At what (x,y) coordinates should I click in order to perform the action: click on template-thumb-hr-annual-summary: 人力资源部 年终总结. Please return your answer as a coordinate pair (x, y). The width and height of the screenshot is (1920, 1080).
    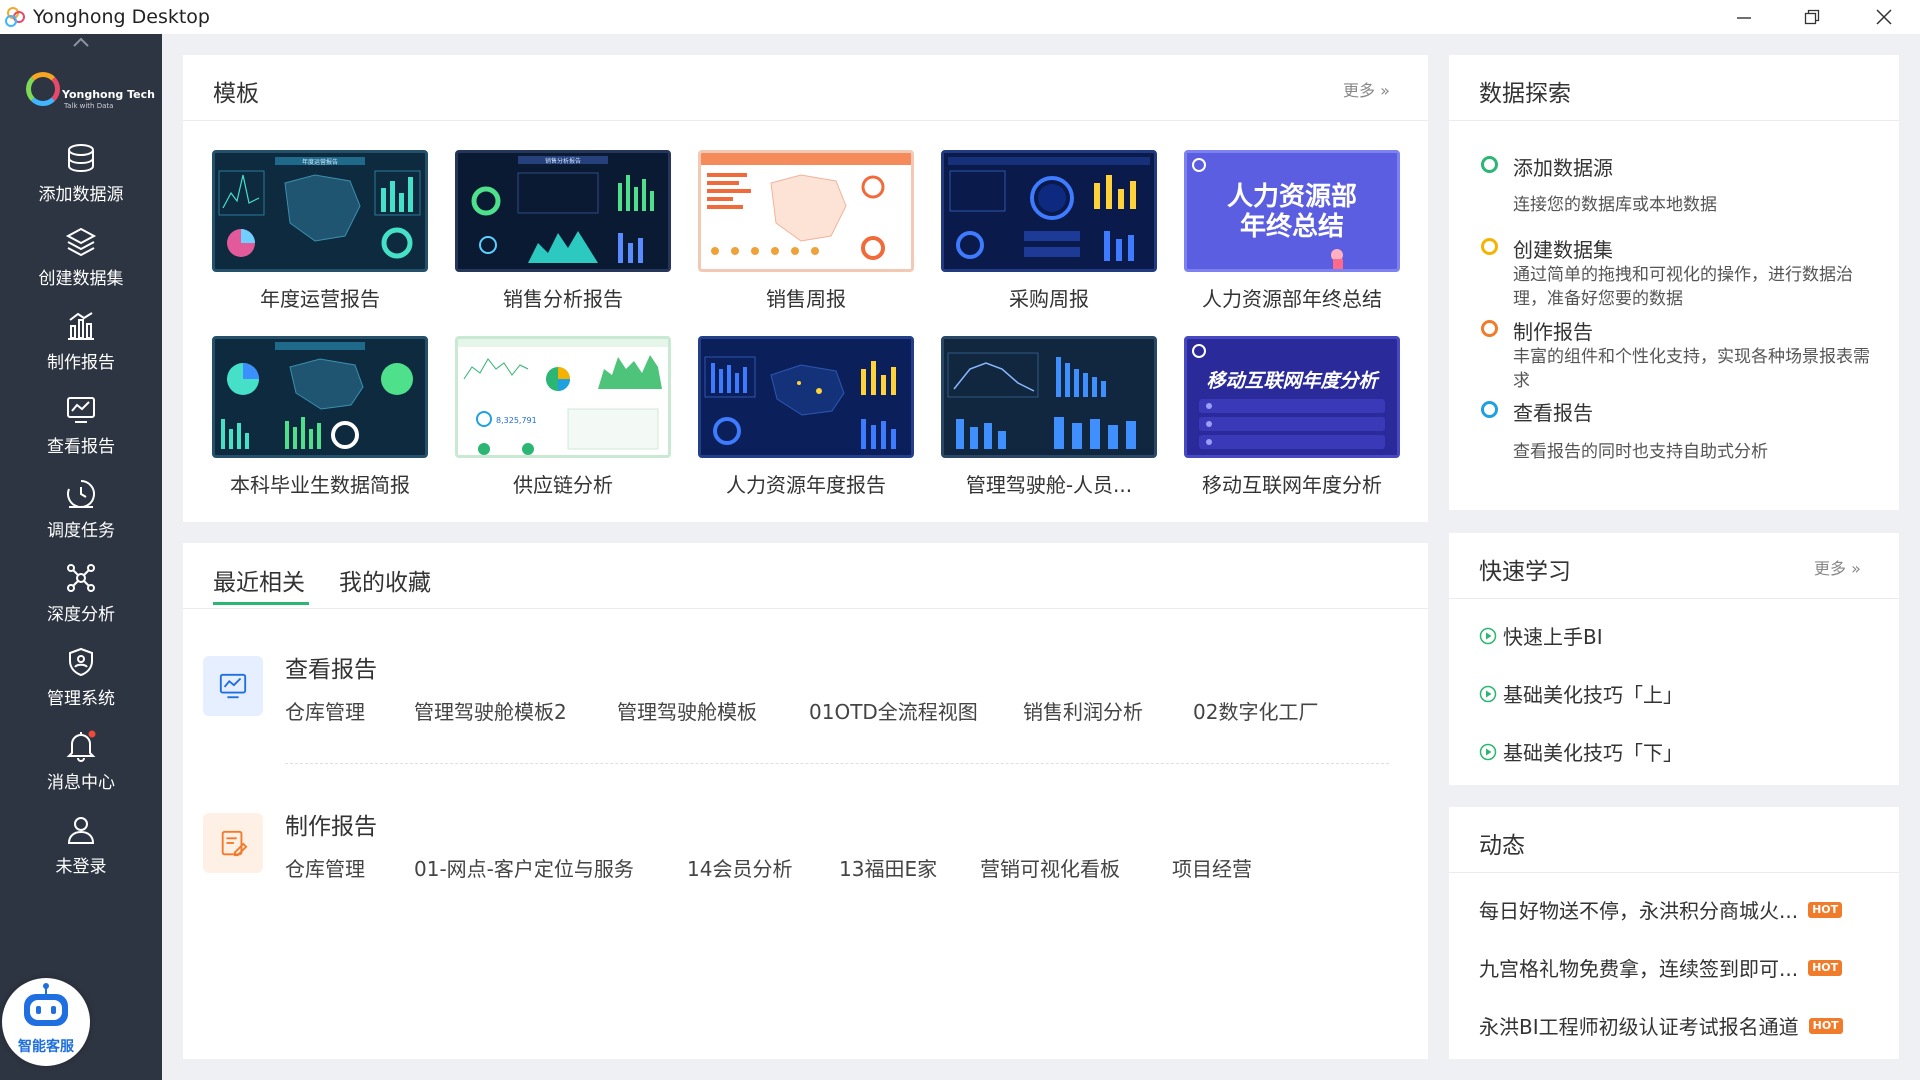
    Looking at the image, I should click on (1292, 211).